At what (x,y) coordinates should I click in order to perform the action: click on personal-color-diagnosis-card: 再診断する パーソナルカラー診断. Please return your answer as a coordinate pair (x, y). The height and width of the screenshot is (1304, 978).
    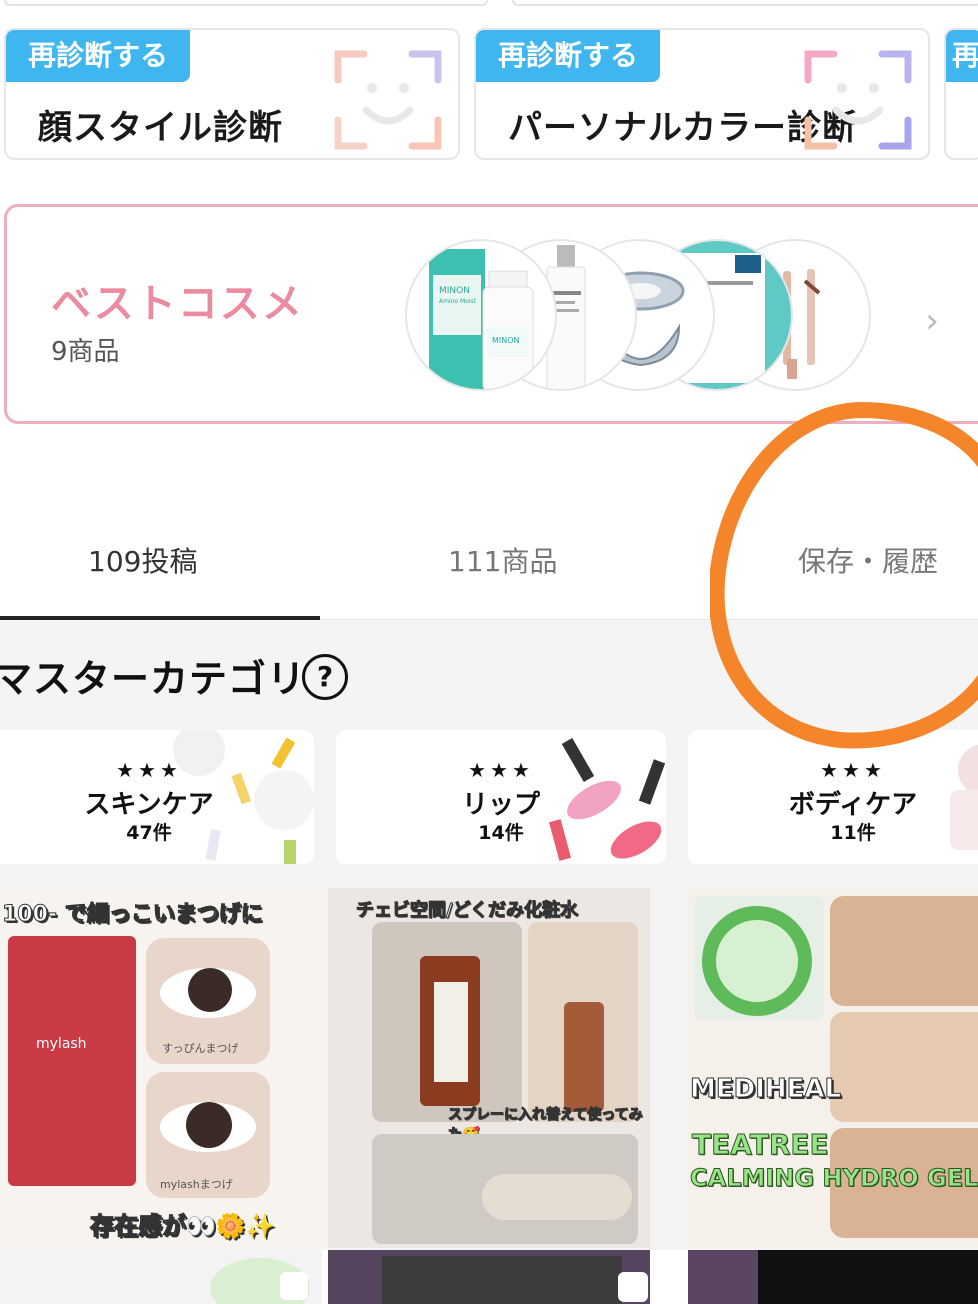
    Looking at the image, I should click on (702, 94).